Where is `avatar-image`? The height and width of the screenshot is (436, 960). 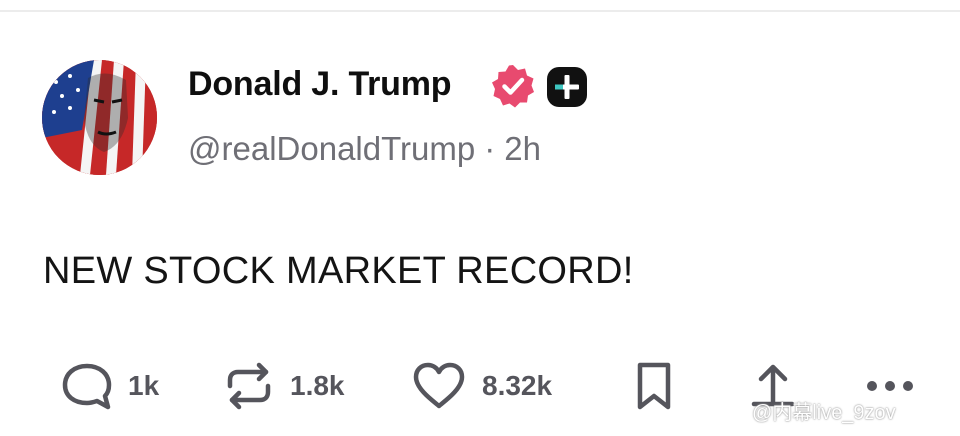
avatar-image is located at coordinates (99, 117).